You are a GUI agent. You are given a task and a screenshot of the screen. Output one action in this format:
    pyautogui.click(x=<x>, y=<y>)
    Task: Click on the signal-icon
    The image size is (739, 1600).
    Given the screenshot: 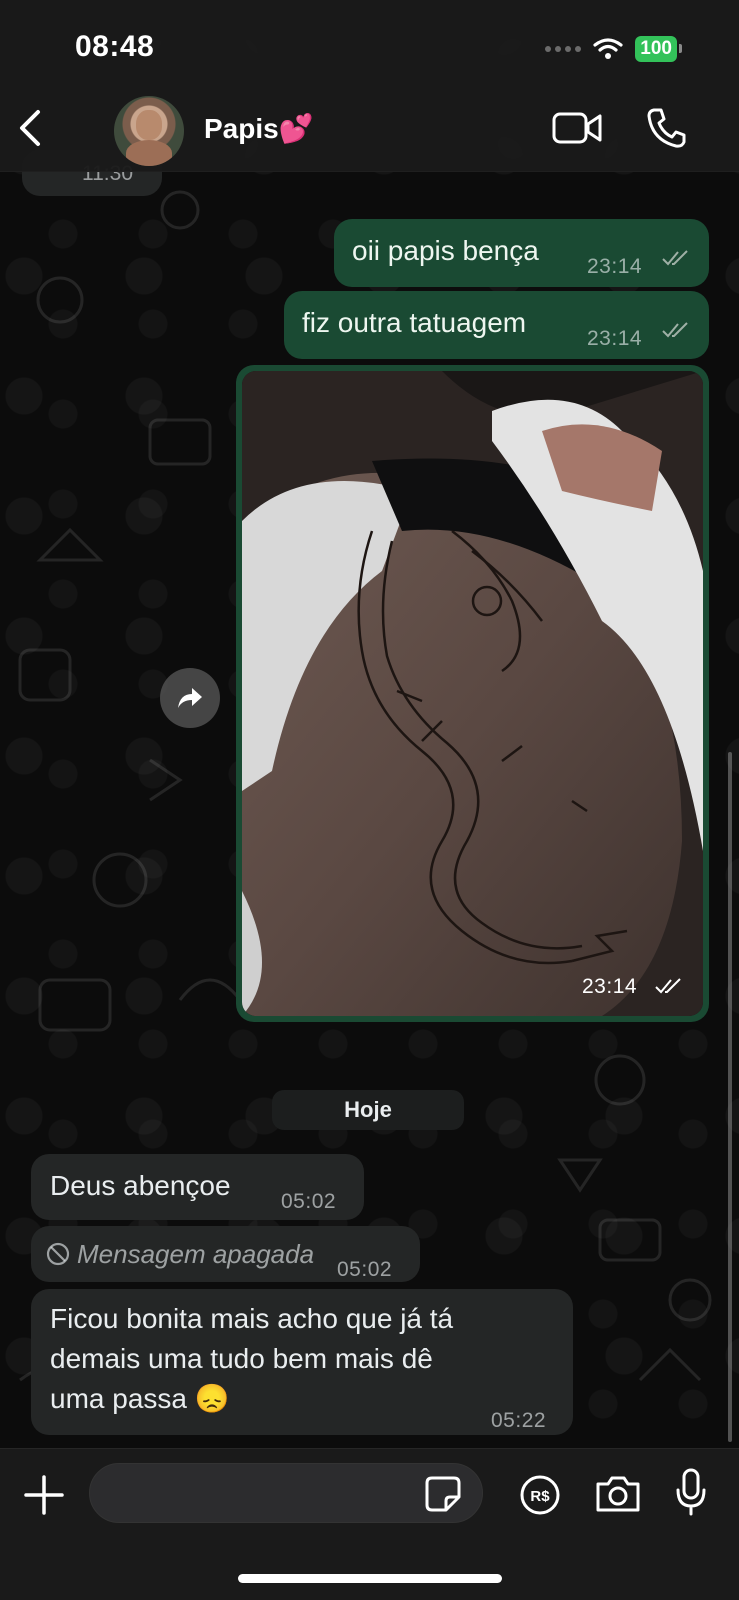 What is the action you would take?
    pyautogui.click(x=563, y=49)
    